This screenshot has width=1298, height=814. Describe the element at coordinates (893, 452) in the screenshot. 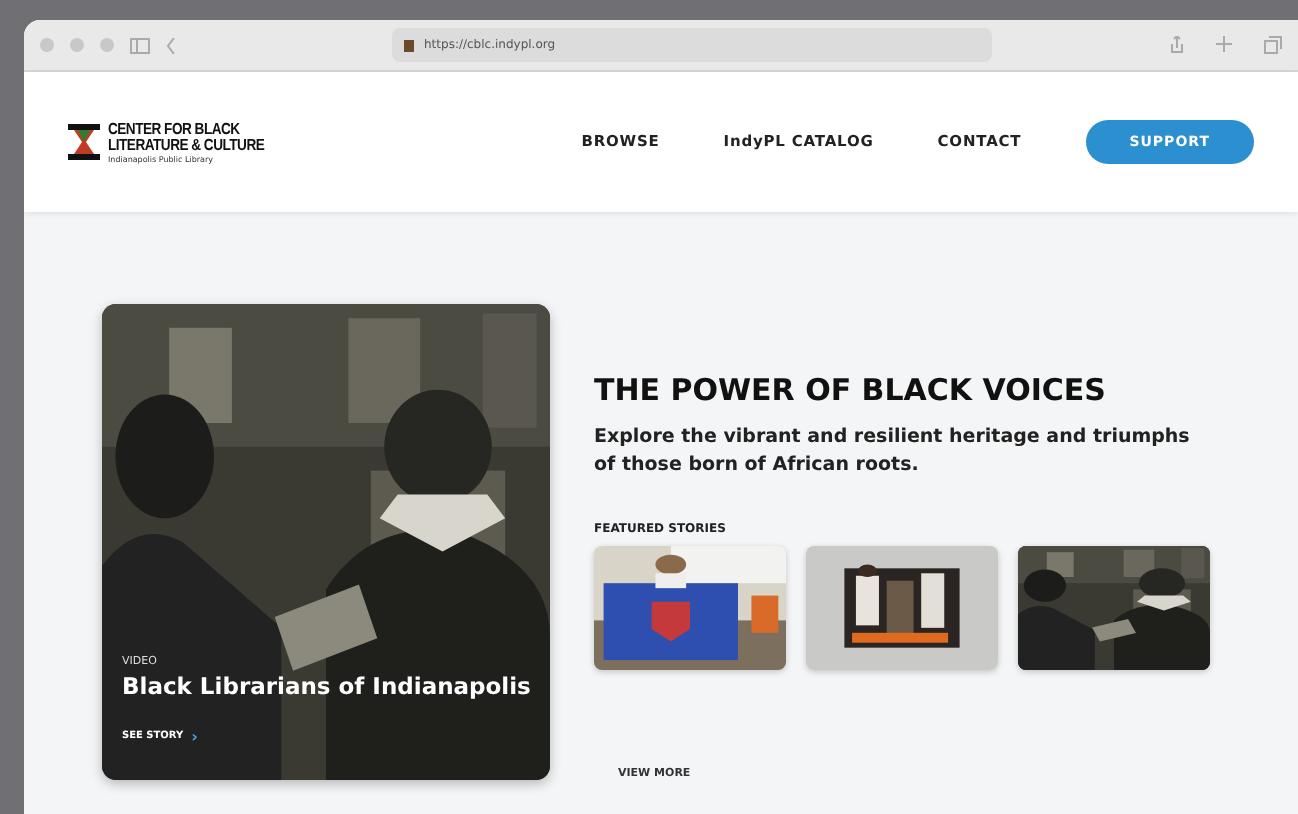

I see `intro-text: Explore the vibrant and resilient heritage and triumphs of those born of African roots.` at that location.